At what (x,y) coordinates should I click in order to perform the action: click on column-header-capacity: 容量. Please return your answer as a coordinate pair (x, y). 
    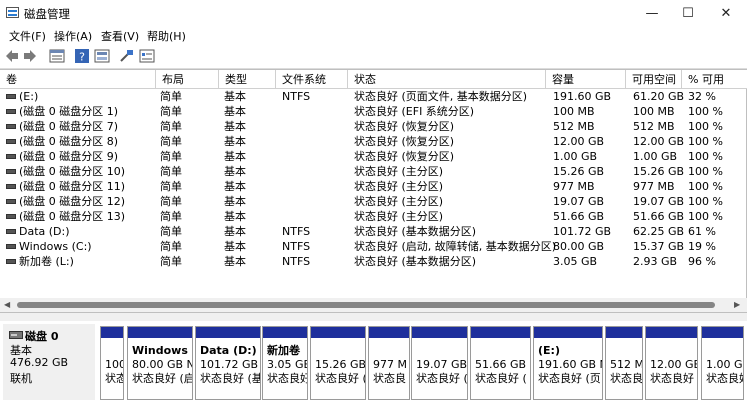
    Looking at the image, I should click on (586, 79).